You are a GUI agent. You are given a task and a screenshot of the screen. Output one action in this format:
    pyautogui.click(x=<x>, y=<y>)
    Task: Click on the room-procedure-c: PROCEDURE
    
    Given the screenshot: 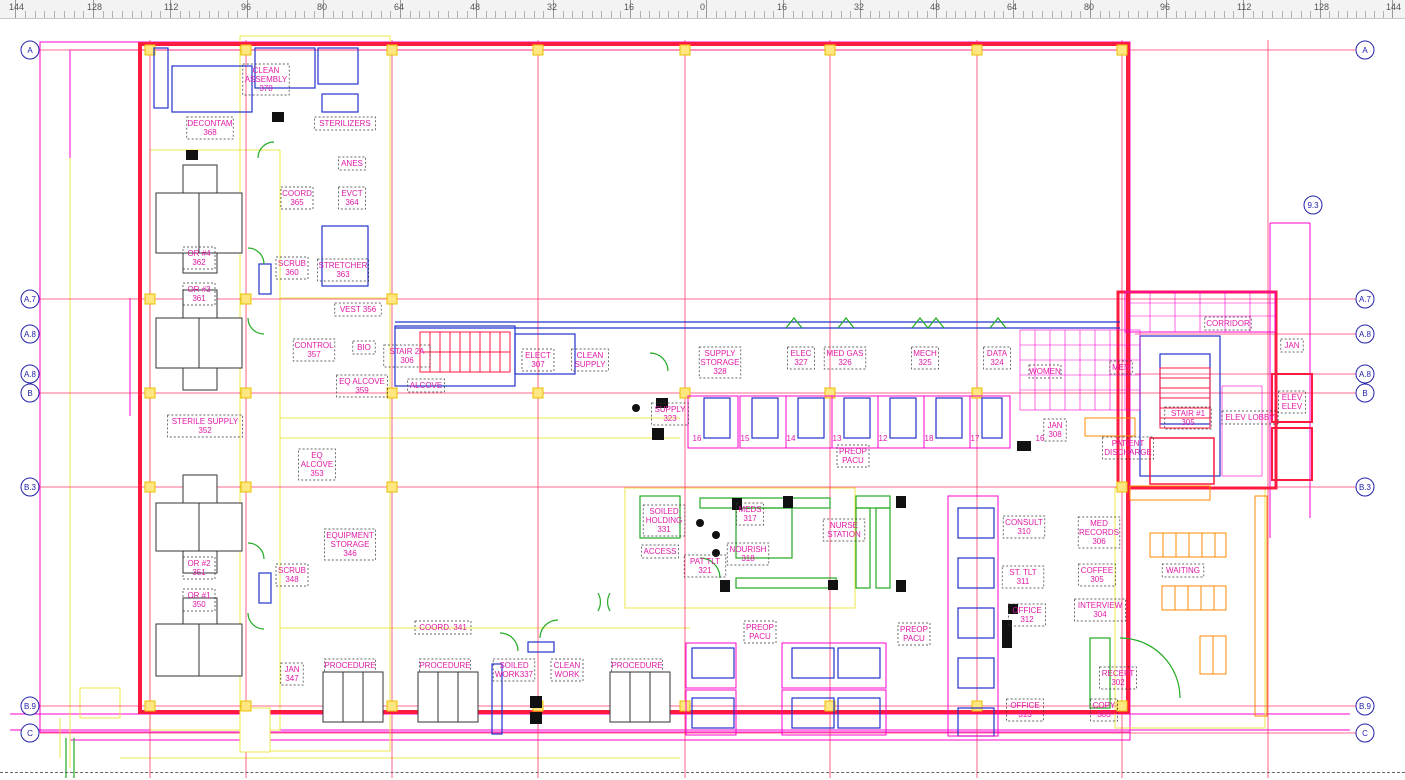 What is the action you would take?
    pyautogui.click(x=637, y=665)
    